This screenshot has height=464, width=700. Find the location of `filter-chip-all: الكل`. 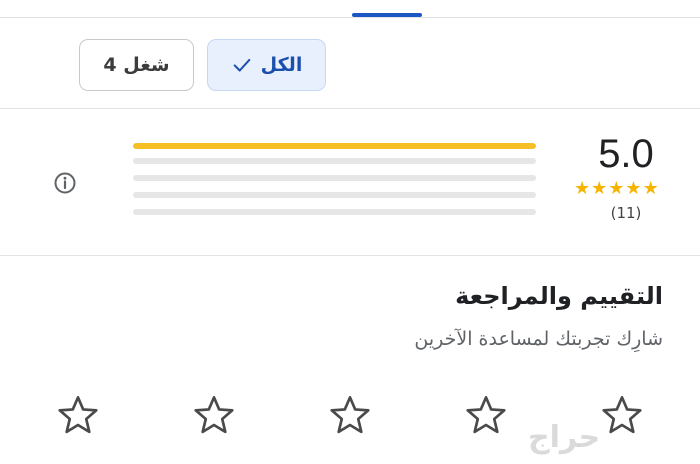

filter-chip-all: الكل is located at coordinates (266, 65).